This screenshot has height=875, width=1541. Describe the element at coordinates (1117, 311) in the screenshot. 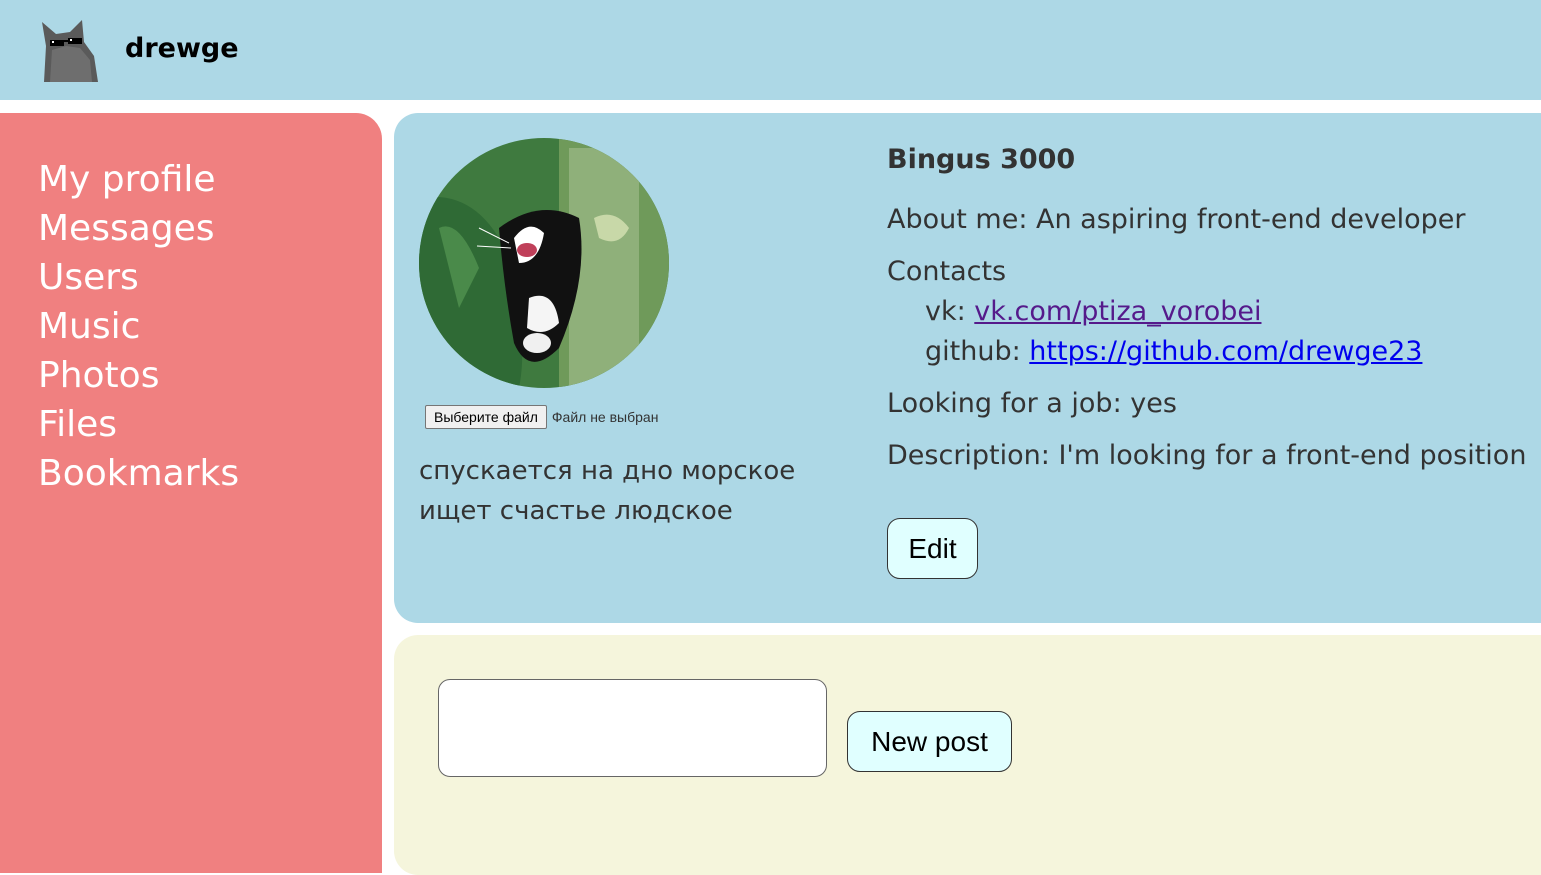

I see `contact-vk-link: vk.com/ptiza_vorobei` at that location.